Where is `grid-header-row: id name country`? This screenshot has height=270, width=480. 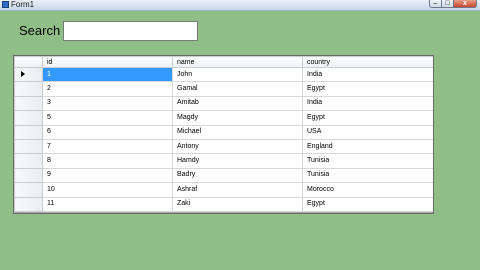
grid-header-row: id name country is located at coordinates (223, 62).